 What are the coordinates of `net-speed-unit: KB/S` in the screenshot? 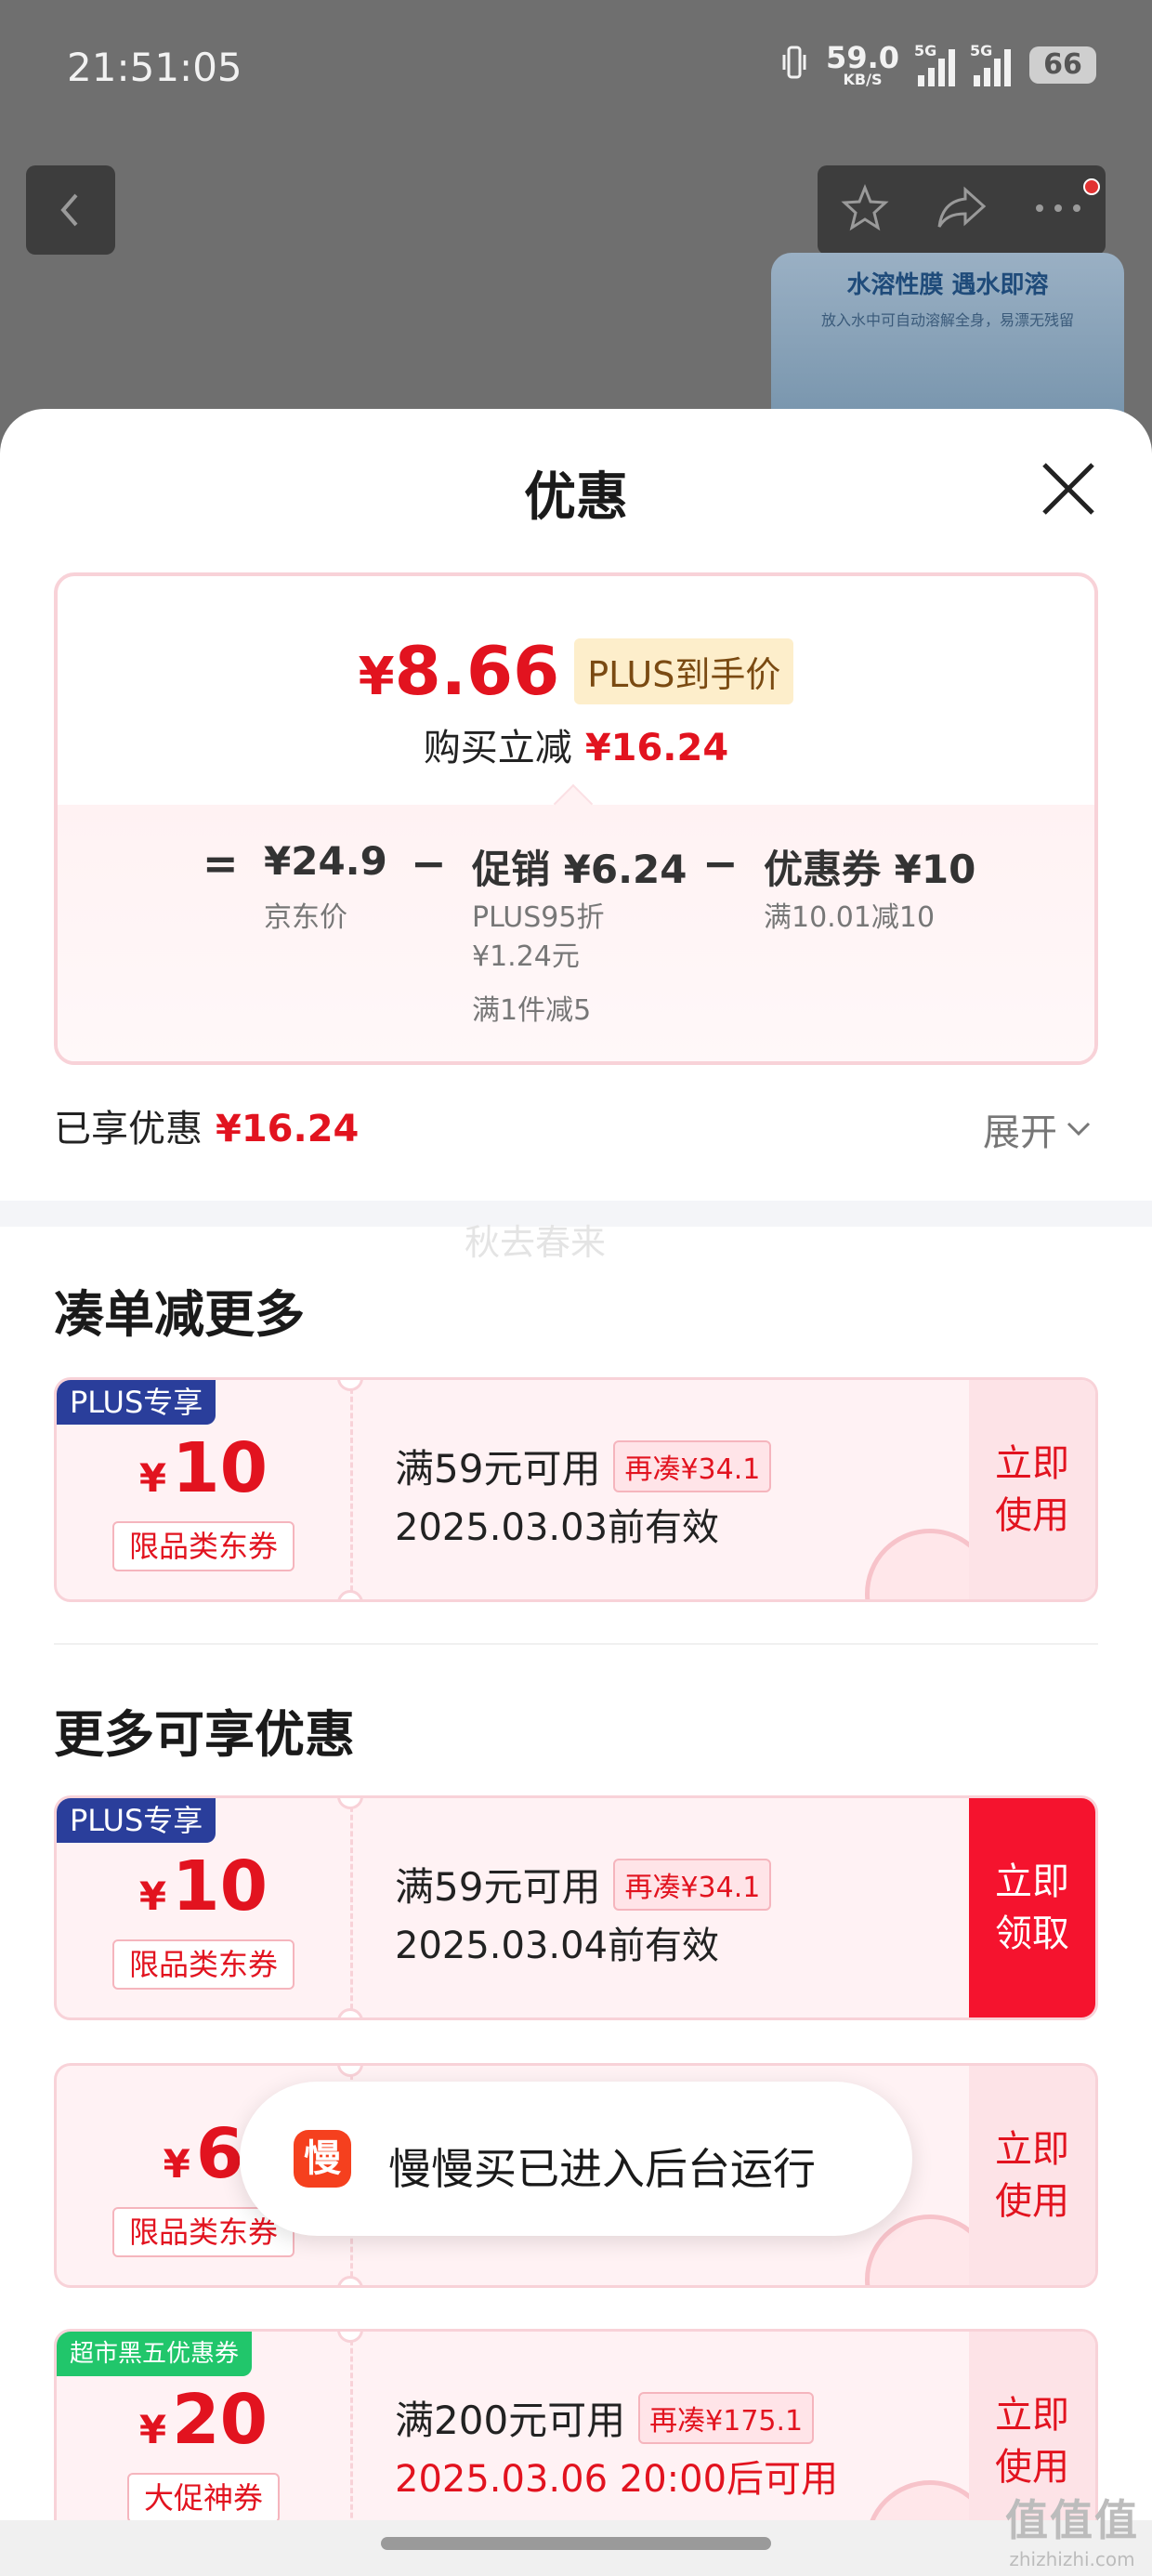 It's located at (863, 79).